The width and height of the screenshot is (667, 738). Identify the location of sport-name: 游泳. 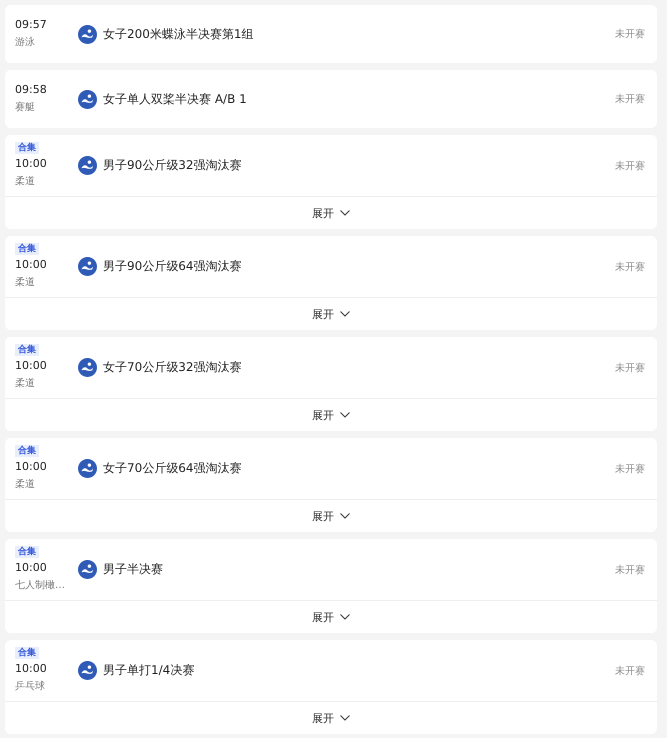
(25, 43).